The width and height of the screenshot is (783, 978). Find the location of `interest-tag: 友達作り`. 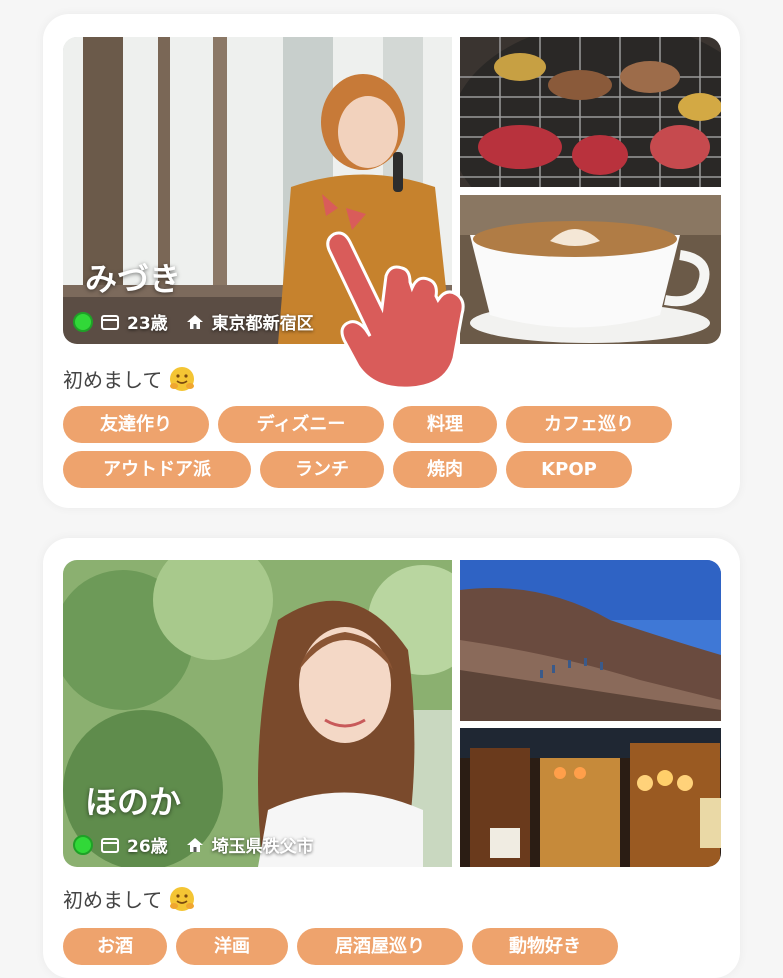

interest-tag: 友達作り is located at coordinates (136, 424).